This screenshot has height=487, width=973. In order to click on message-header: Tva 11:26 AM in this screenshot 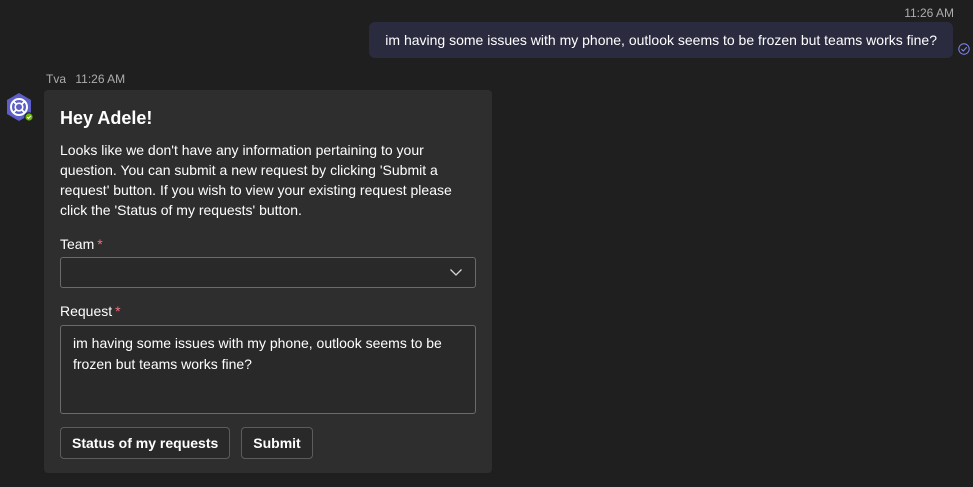, I will do `click(85, 79)`.